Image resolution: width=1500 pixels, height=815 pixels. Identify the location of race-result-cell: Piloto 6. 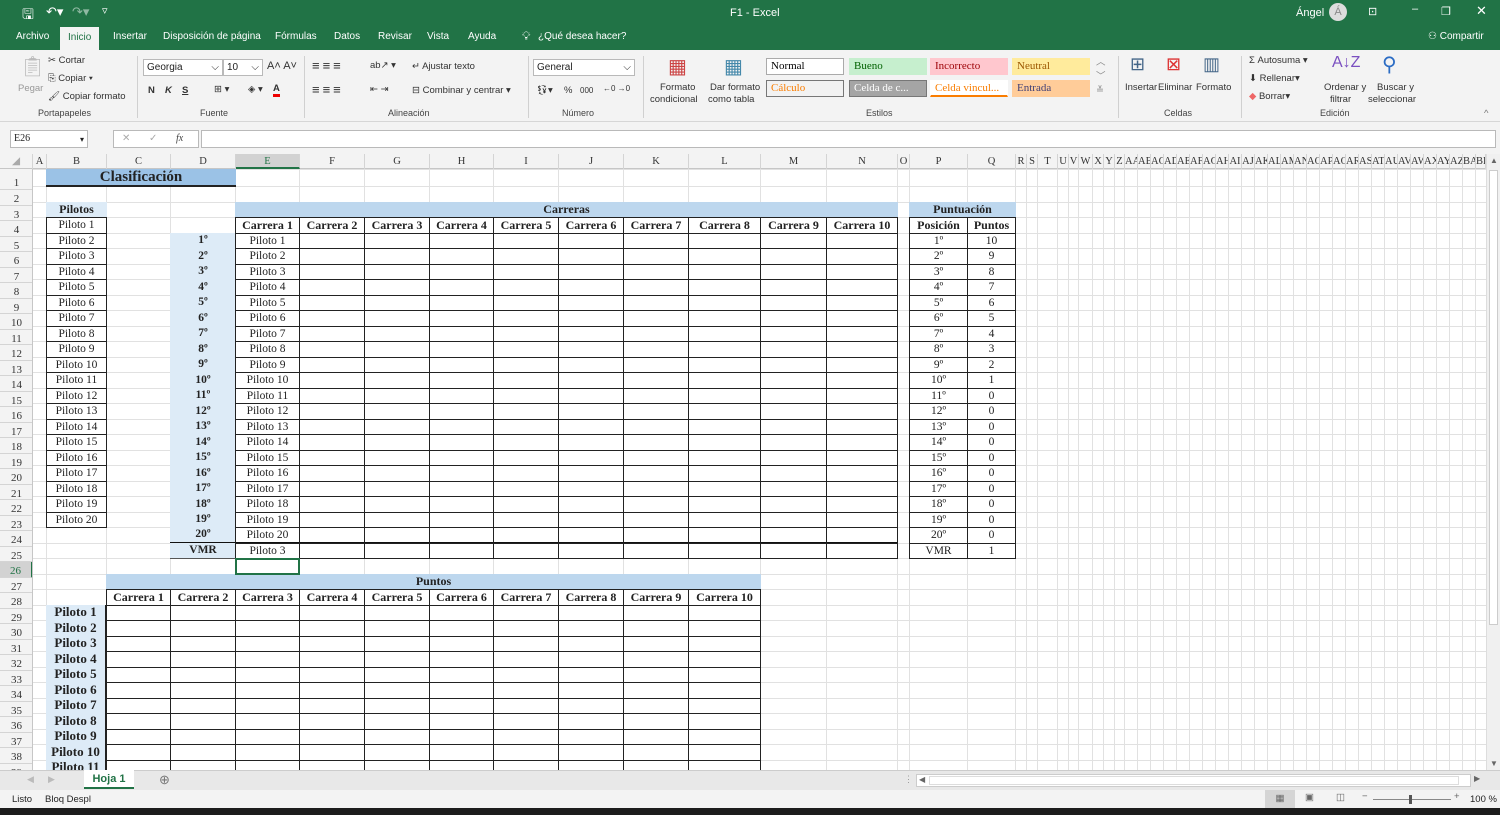
(267, 318).